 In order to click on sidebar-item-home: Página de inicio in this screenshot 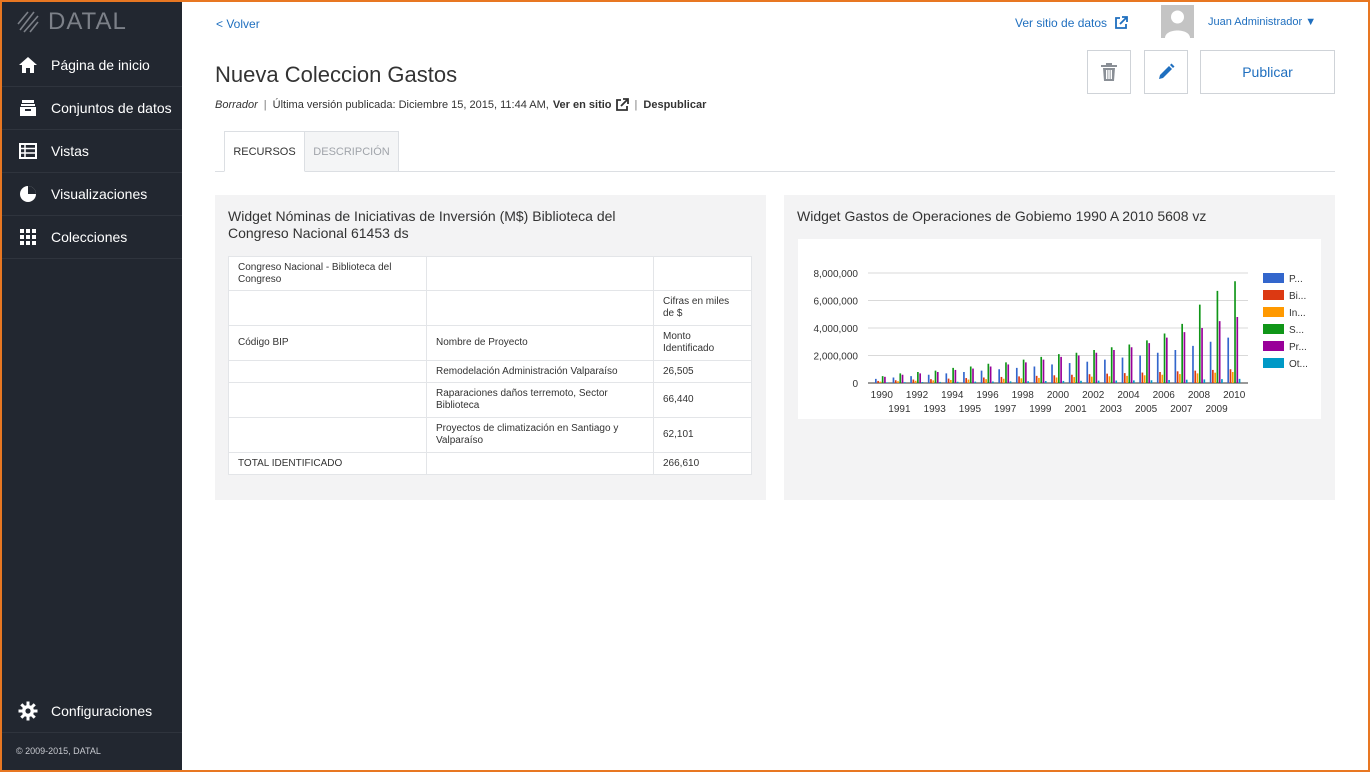, I will do `click(91, 65)`.